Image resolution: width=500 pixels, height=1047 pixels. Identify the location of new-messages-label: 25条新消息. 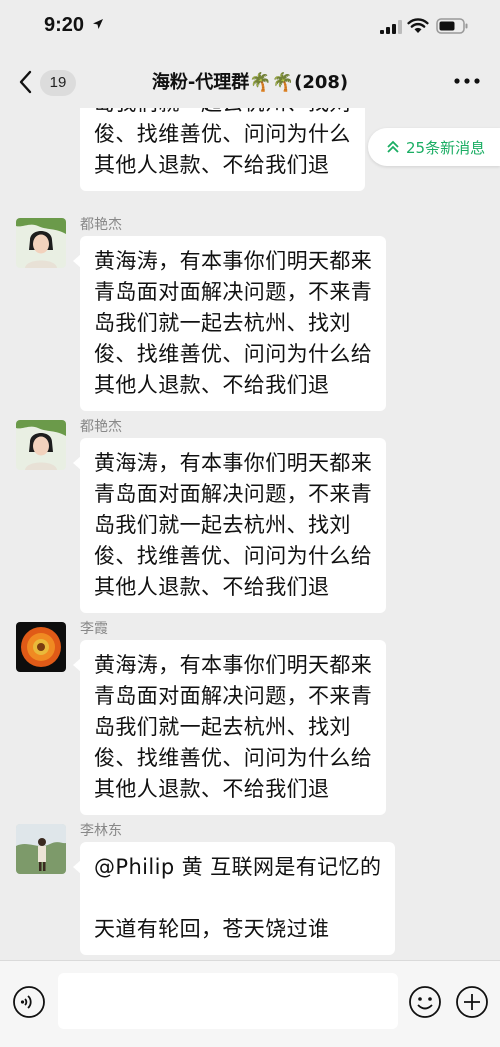
(446, 148).